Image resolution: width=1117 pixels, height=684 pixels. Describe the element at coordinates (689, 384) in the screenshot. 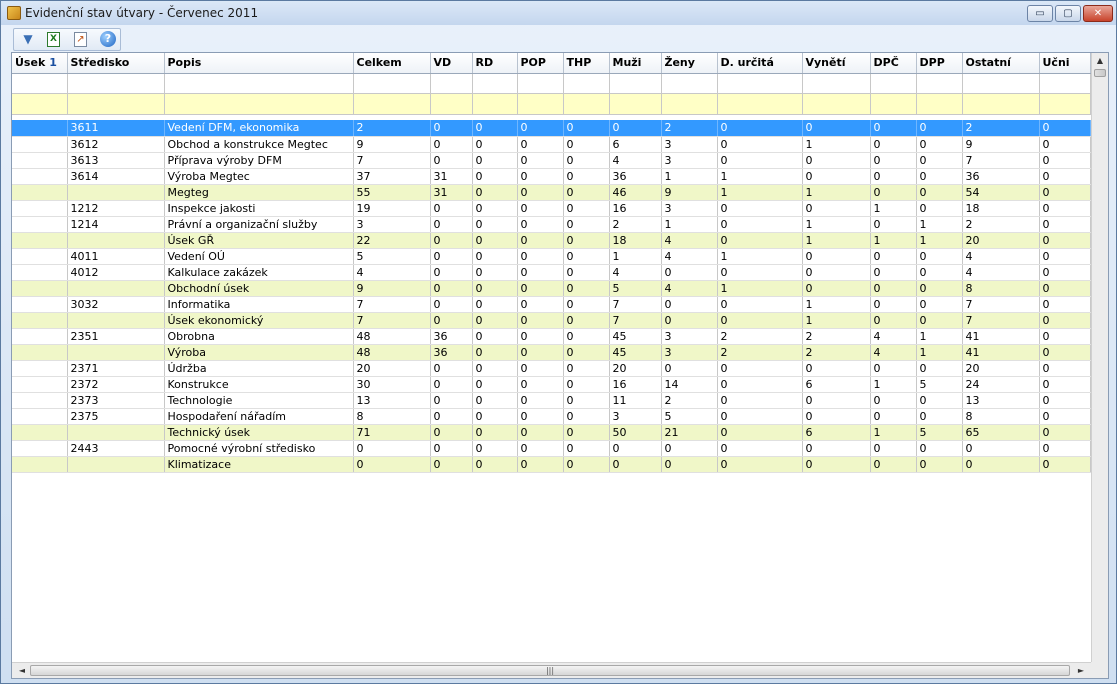

I see `table-cell: 14` at that location.